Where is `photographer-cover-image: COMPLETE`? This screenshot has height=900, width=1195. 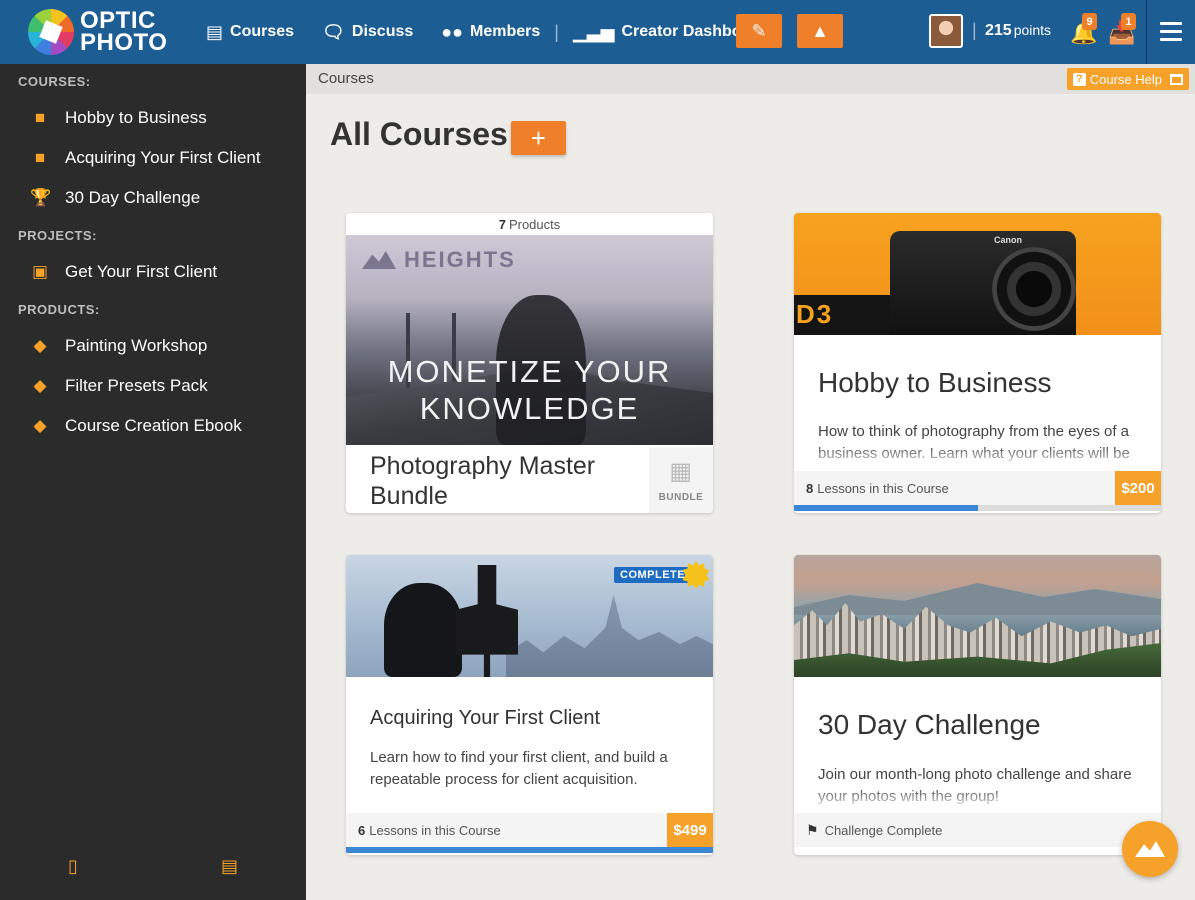
photographer-cover-image: COMPLETE is located at coordinates (529, 616).